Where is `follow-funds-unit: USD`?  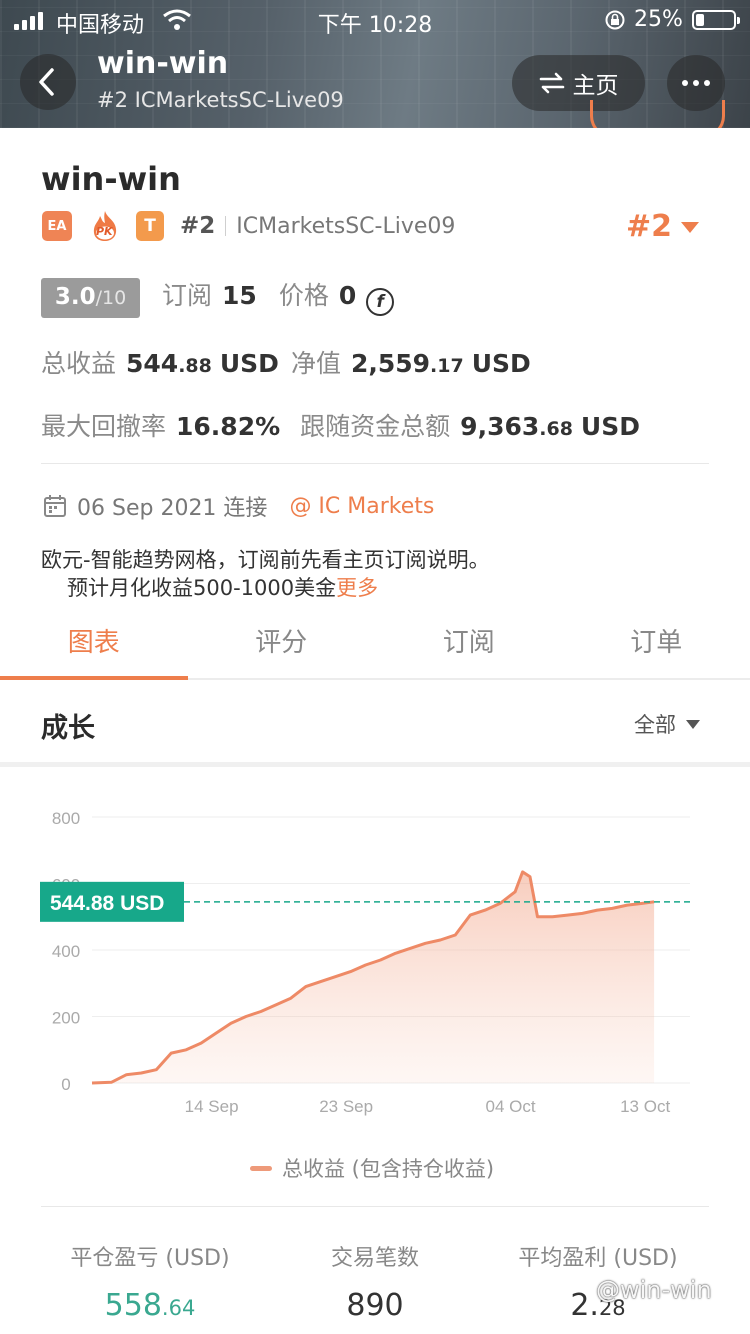 follow-funds-unit: USD is located at coordinates (610, 426).